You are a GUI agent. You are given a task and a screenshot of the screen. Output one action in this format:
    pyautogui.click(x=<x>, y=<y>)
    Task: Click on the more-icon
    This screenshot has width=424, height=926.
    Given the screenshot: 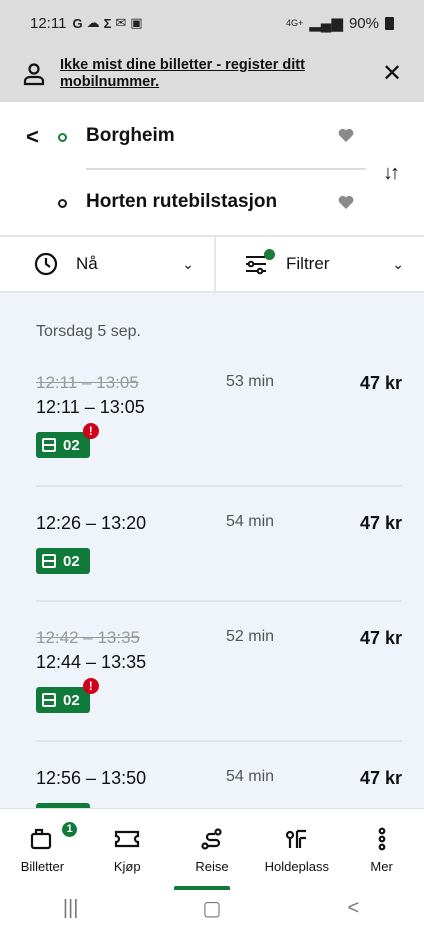 What is the action you would take?
    pyautogui.click(x=382, y=840)
    